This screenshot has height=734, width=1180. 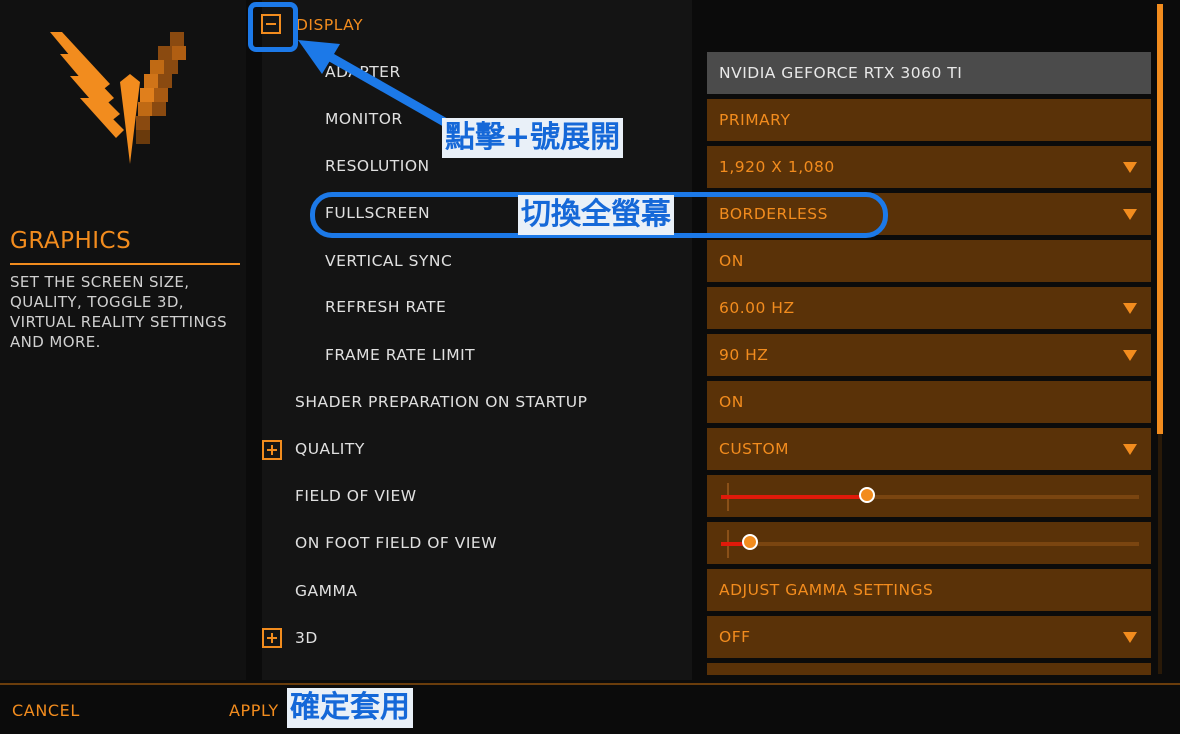 What do you see at coordinates (596, 215) in the screenshot?
I see `annotation-fullscreen-text: 切換全螢幕` at bounding box center [596, 215].